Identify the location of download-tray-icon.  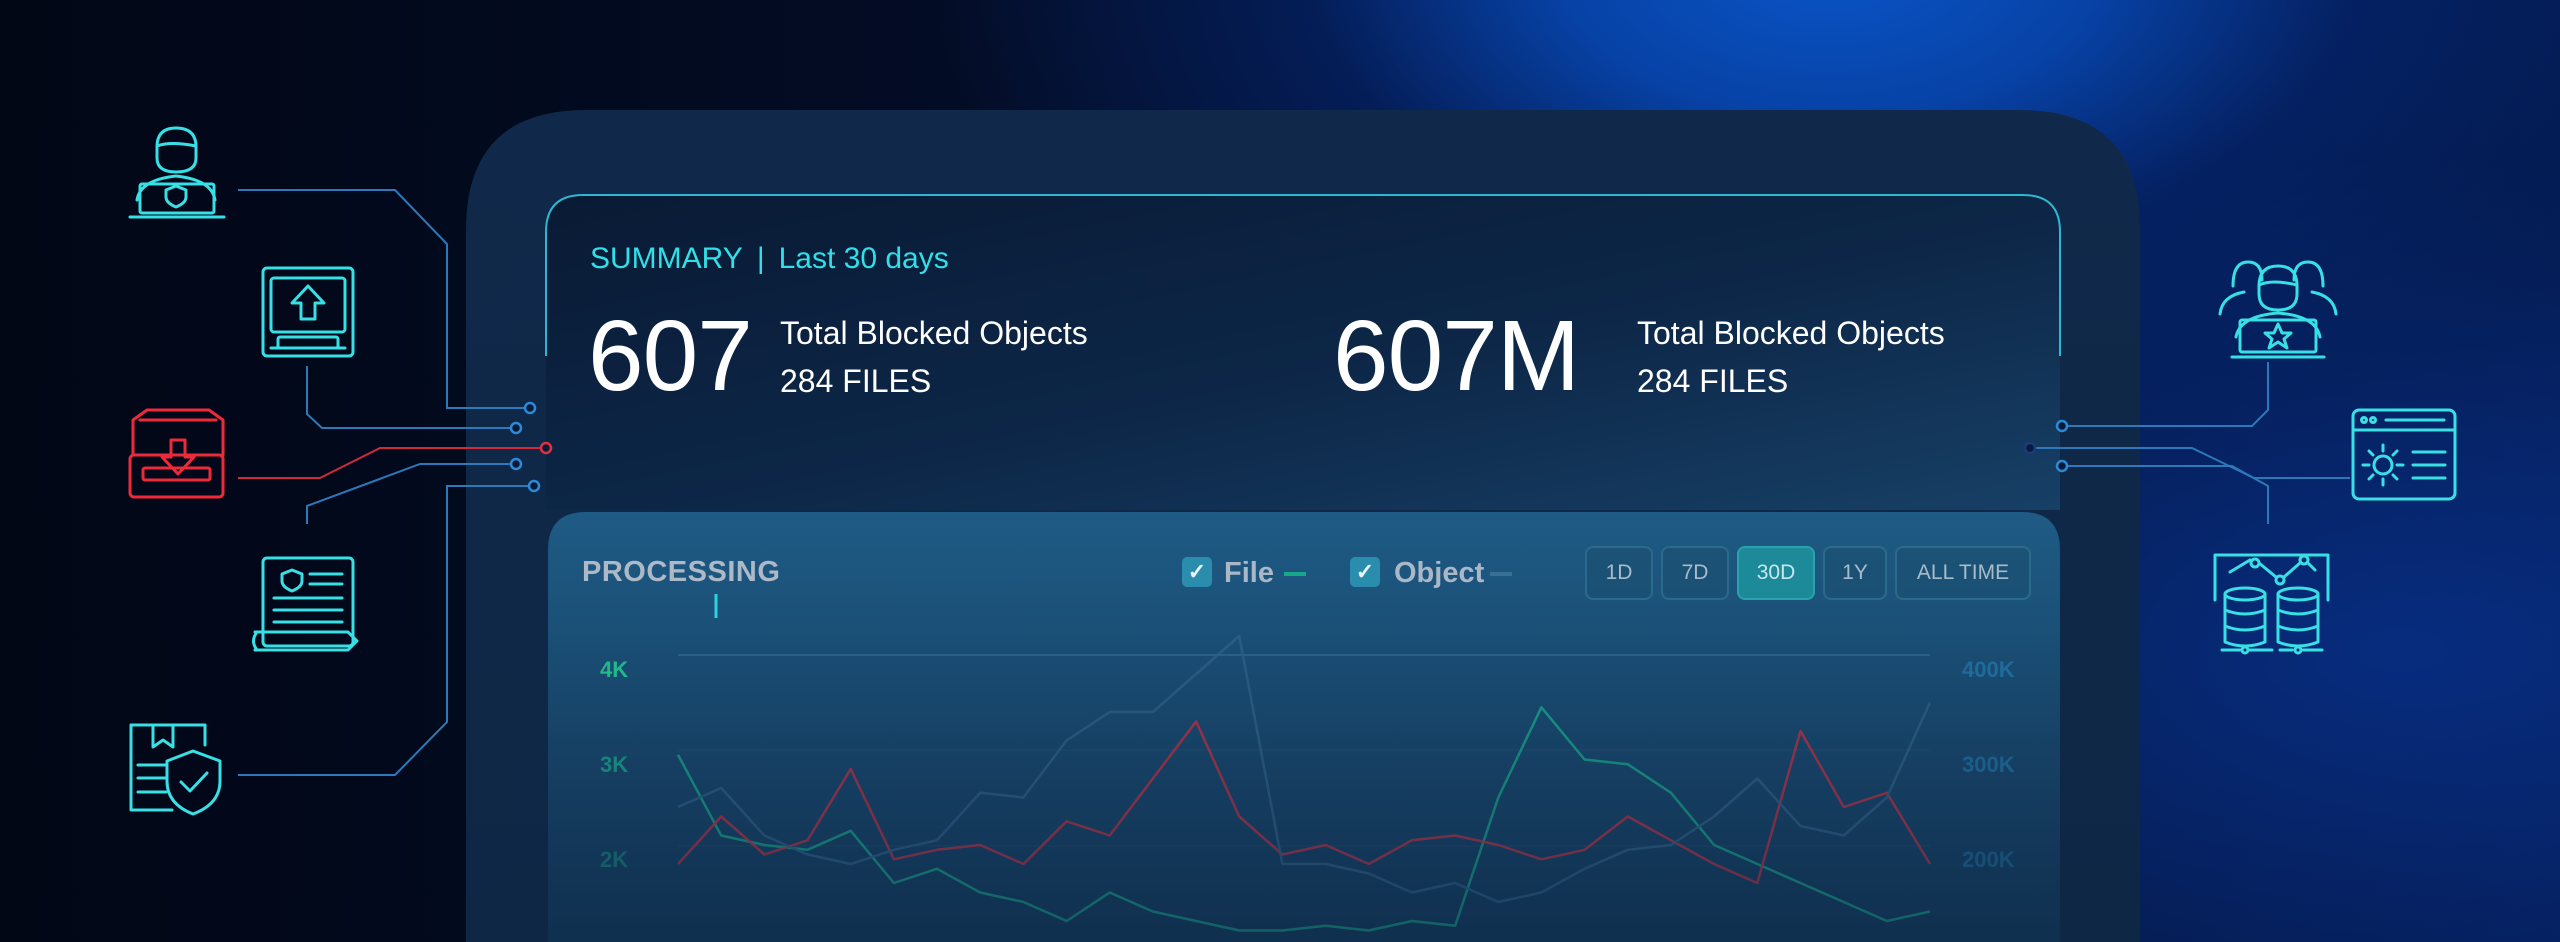
(176, 453).